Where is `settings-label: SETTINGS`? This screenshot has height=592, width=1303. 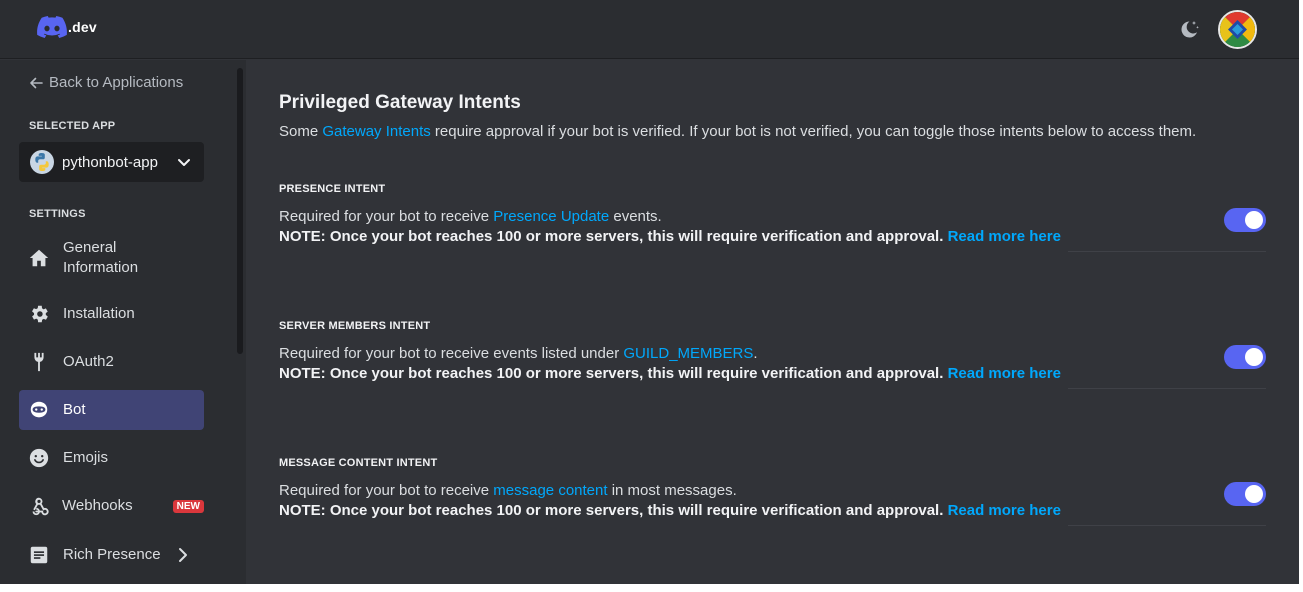
settings-label: SETTINGS is located at coordinates (57, 214).